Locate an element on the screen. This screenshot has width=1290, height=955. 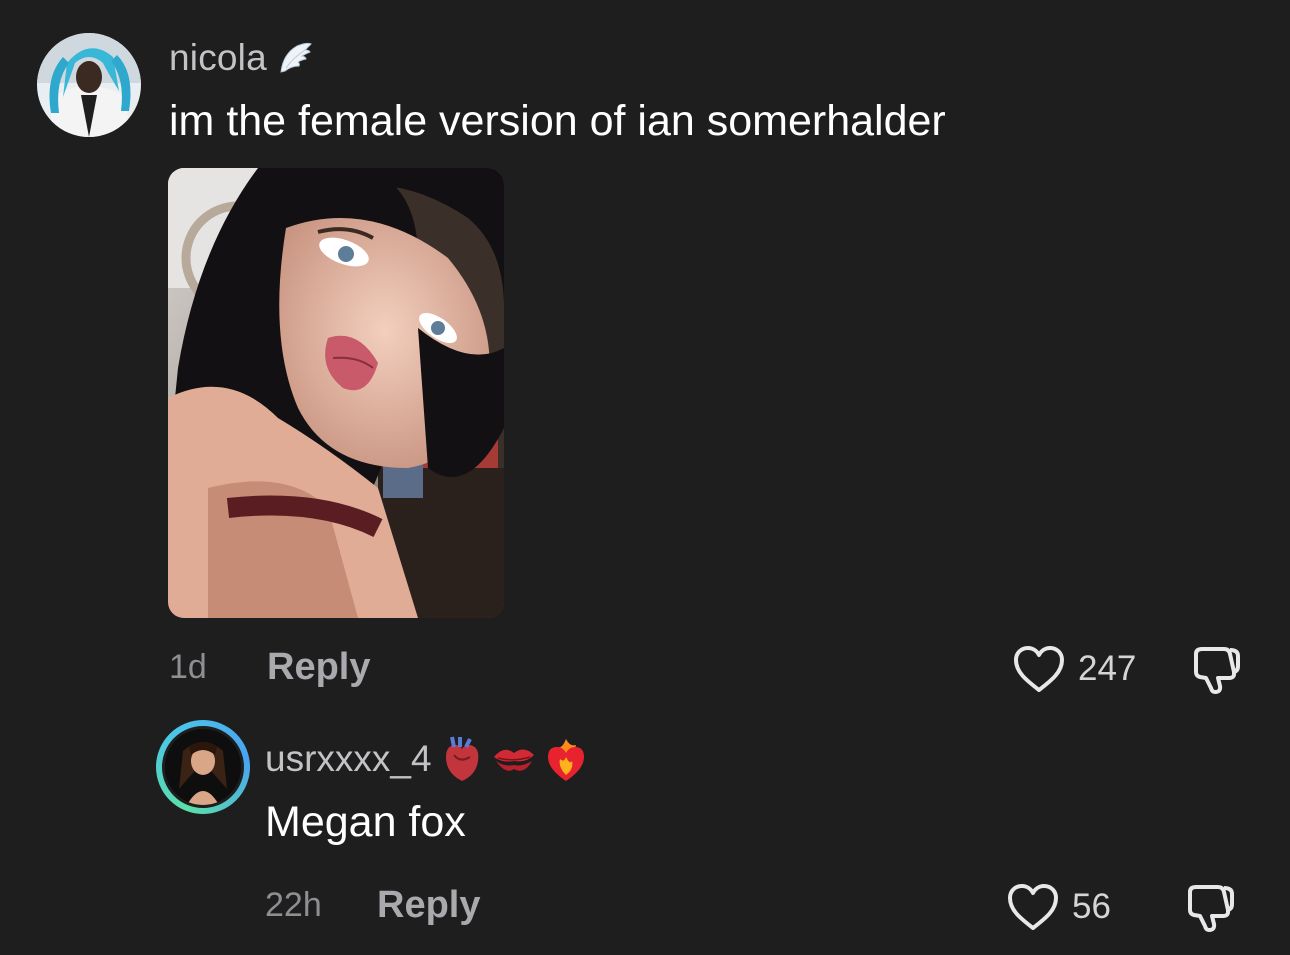
comment-username: usrxxxx_4 is located at coordinates (426, 759).